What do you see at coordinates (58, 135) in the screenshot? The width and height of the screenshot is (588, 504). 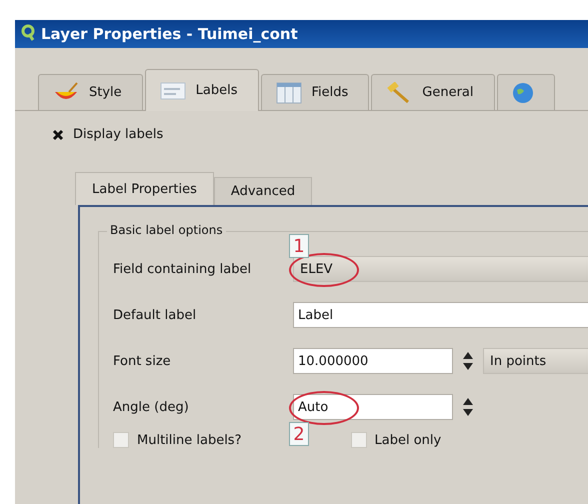 I see `checkbox` at bounding box center [58, 135].